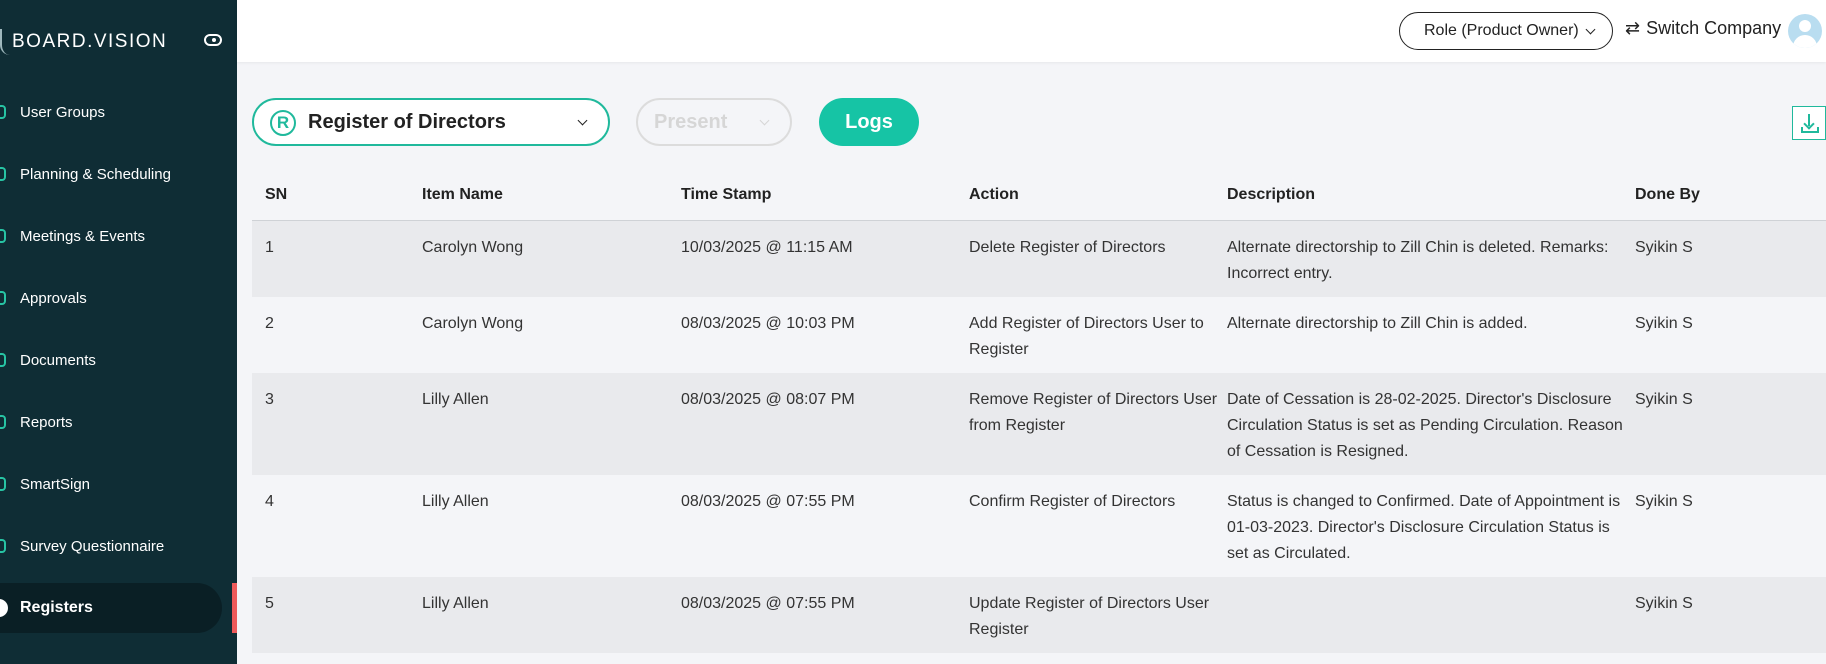 This screenshot has height=664, width=1826. I want to click on registers-icon, so click(4, 608).